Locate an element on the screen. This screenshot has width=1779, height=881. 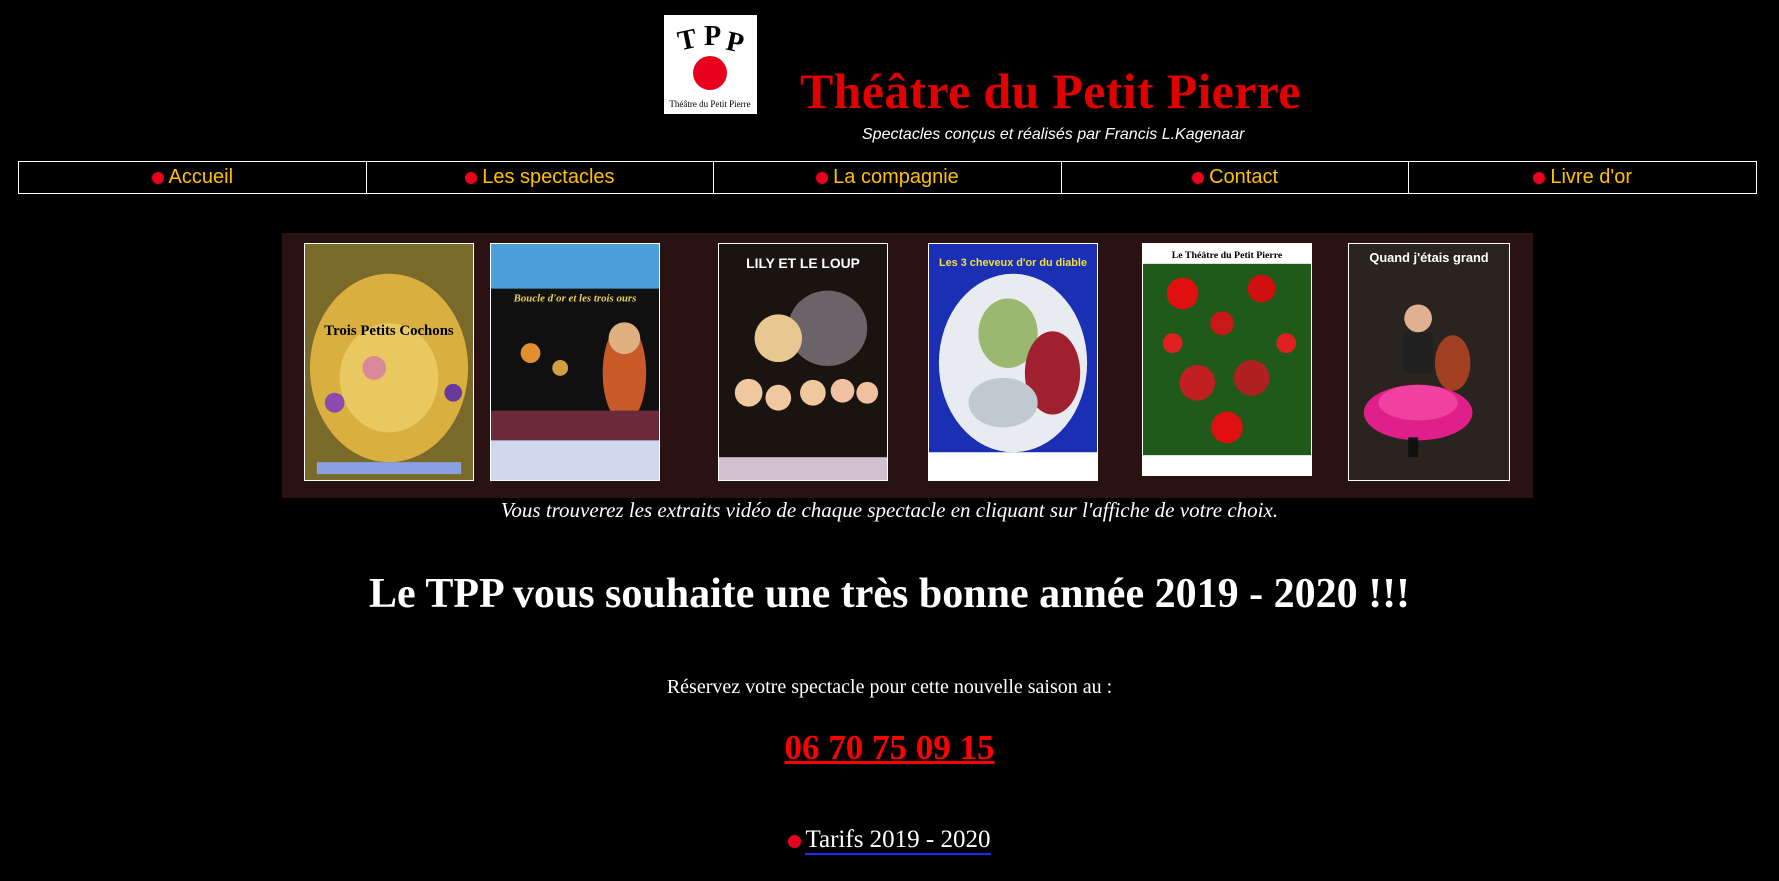
nav-item-la-compagnie: La compagnie is located at coordinates (887, 177).